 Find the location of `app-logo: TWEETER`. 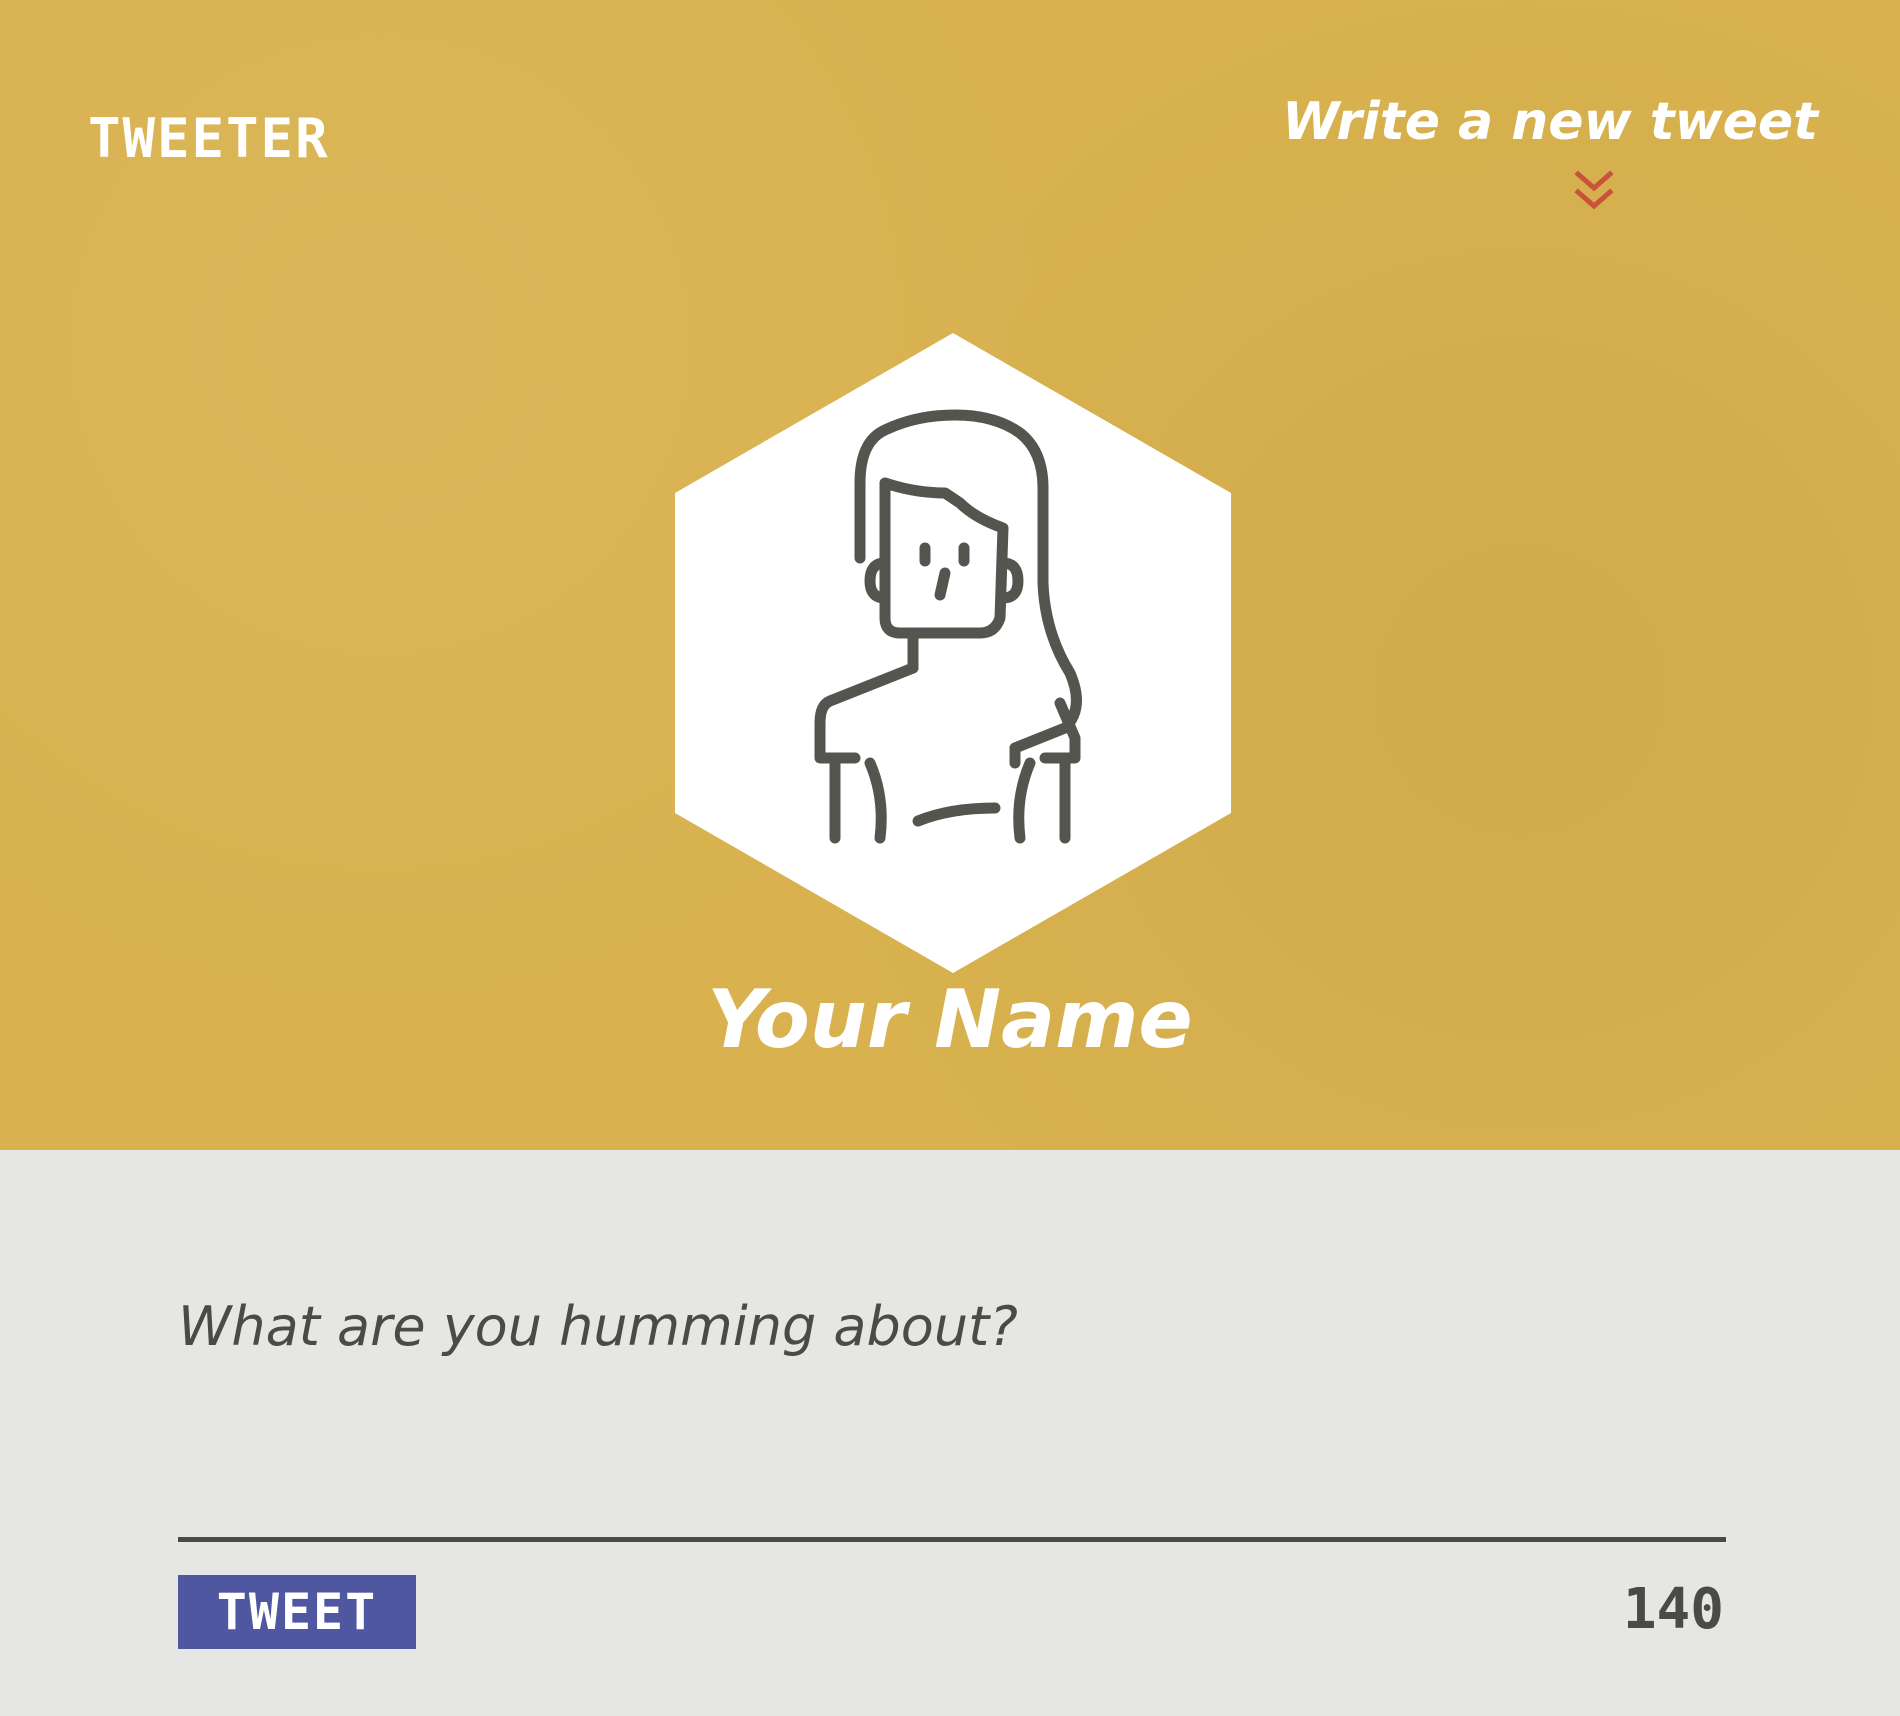

app-logo: TWEETER is located at coordinates (209, 138).